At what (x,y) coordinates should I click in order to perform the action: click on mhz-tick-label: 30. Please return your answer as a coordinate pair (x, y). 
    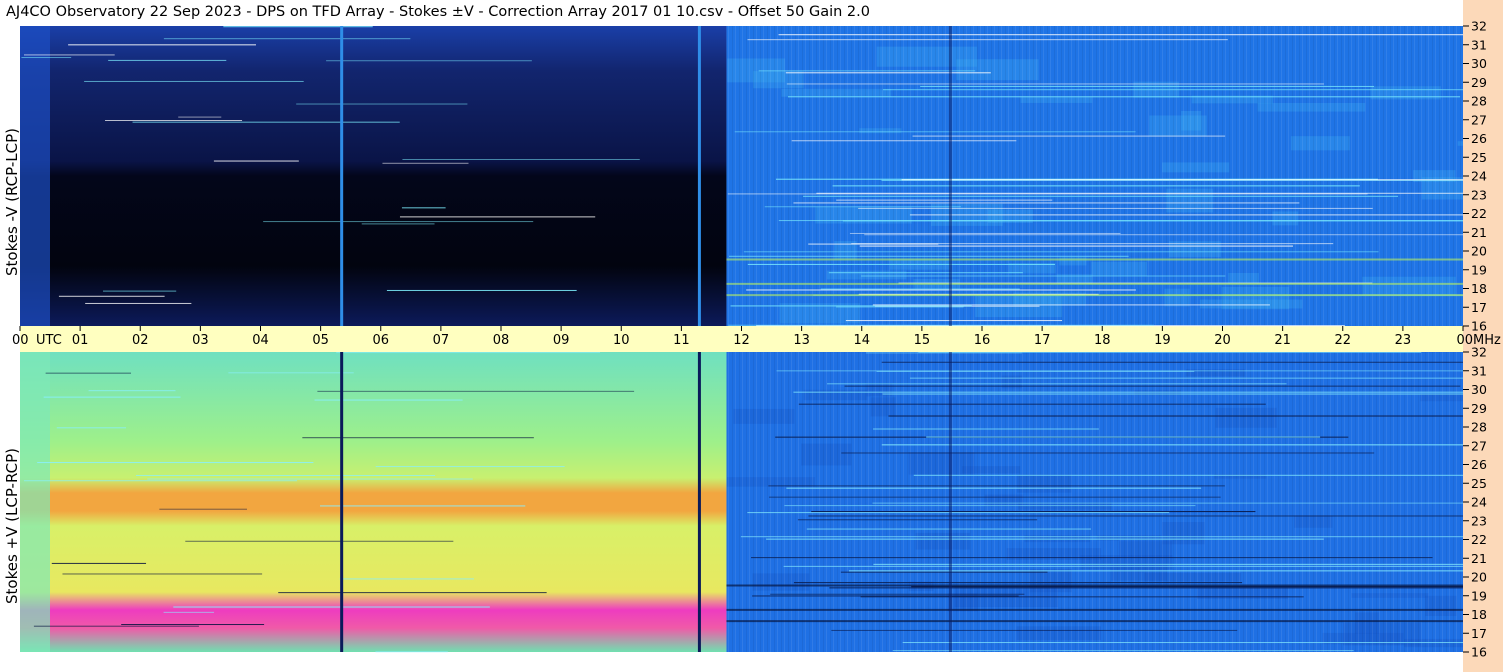
    Looking at the image, I should click on (1479, 389).